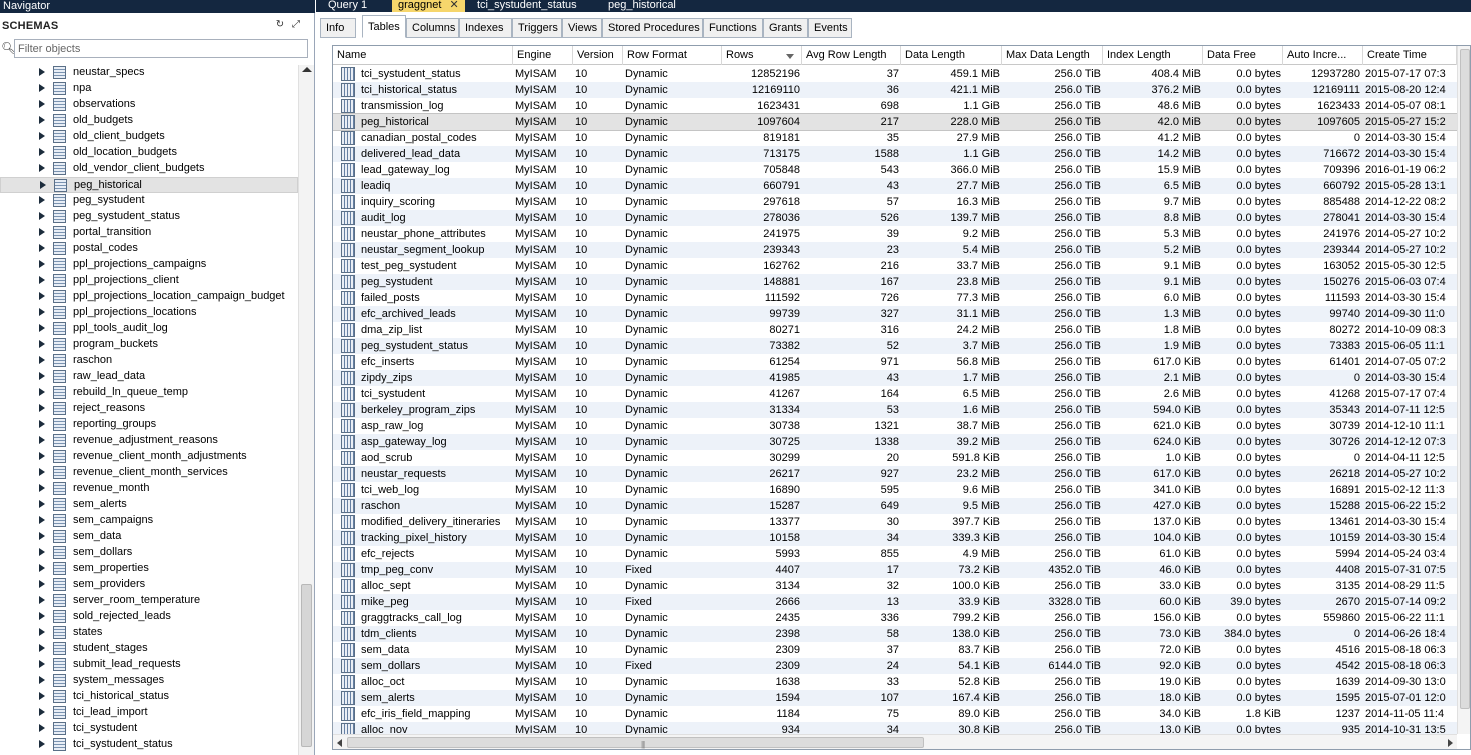  What do you see at coordinates (149, 297) in the screenshot?
I see `tree-item: ppl_projections_location_campaign_budget` at bounding box center [149, 297].